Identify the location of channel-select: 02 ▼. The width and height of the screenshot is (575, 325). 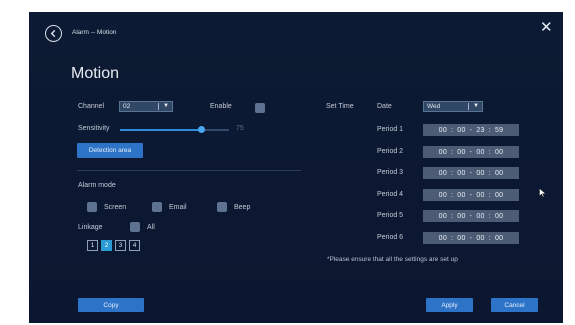
(146, 106).